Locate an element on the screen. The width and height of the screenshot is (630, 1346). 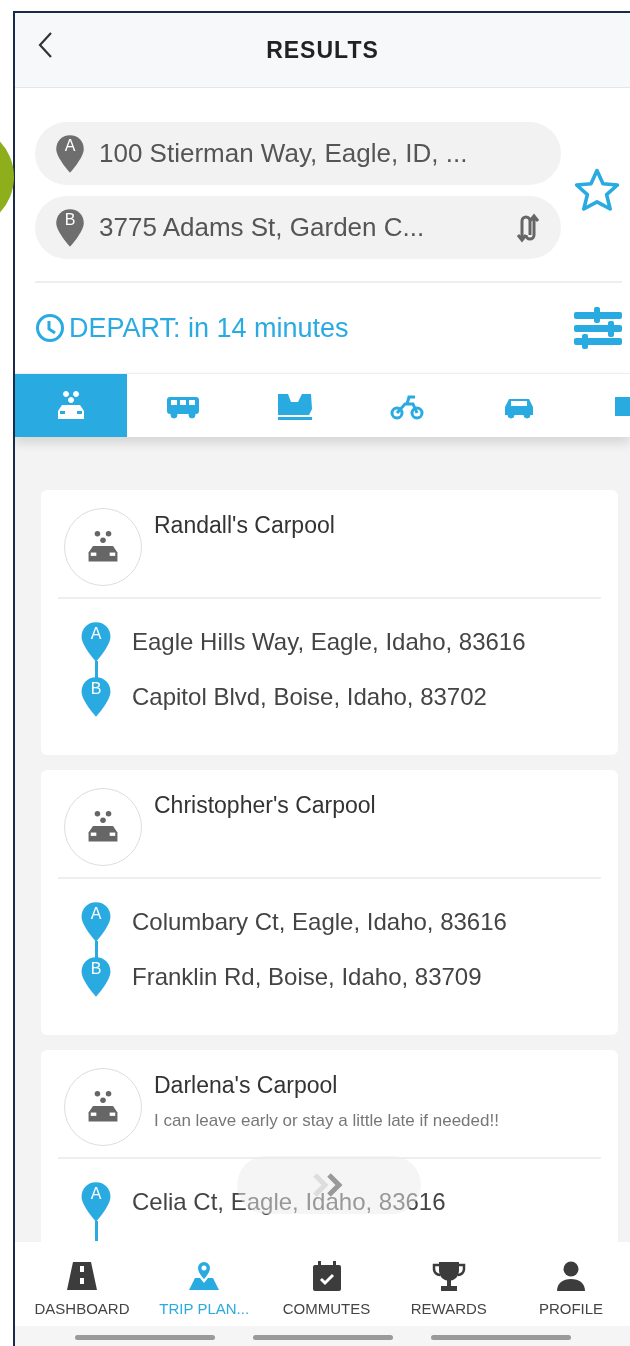
carpool-name: Randall's Carpool is located at coordinates (244, 525).